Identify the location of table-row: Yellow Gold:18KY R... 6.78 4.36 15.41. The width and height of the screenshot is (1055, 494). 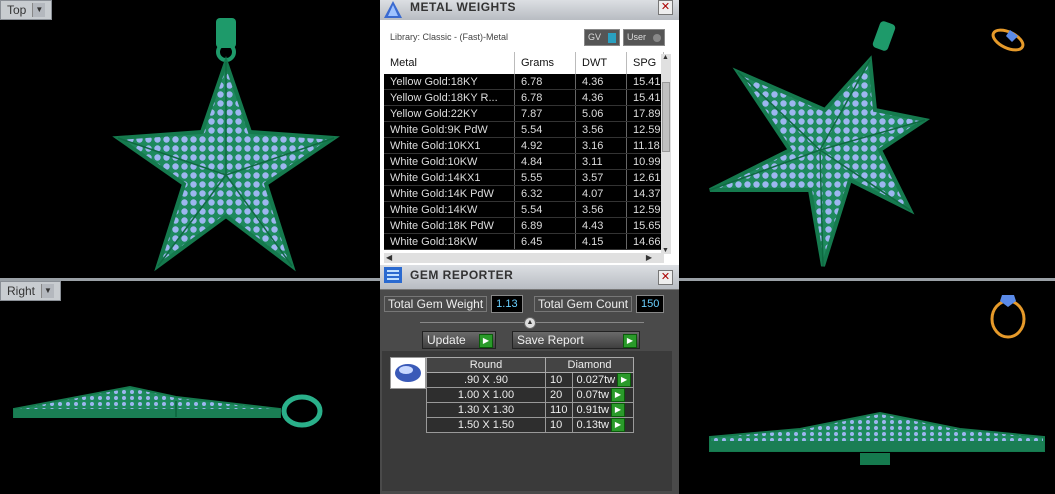
(524, 97).